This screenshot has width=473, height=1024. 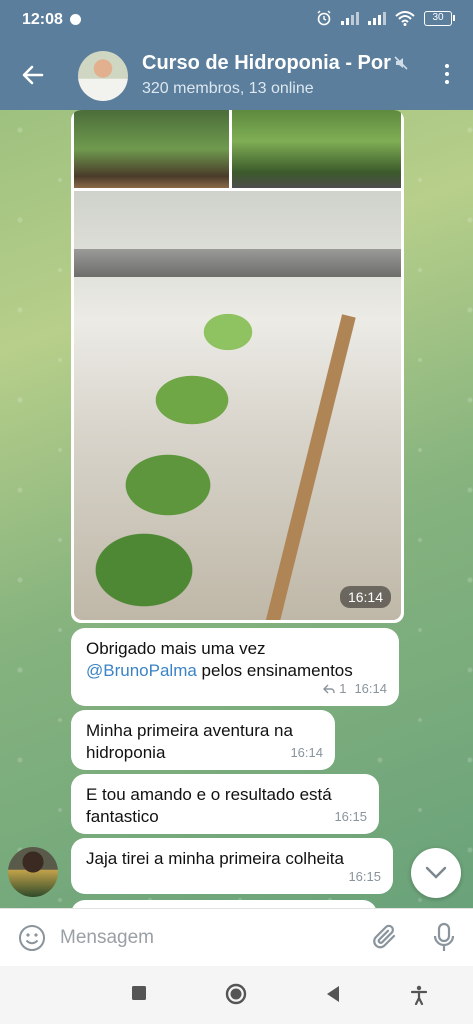 What do you see at coordinates (444, 938) in the screenshot?
I see `microphone-icon` at bounding box center [444, 938].